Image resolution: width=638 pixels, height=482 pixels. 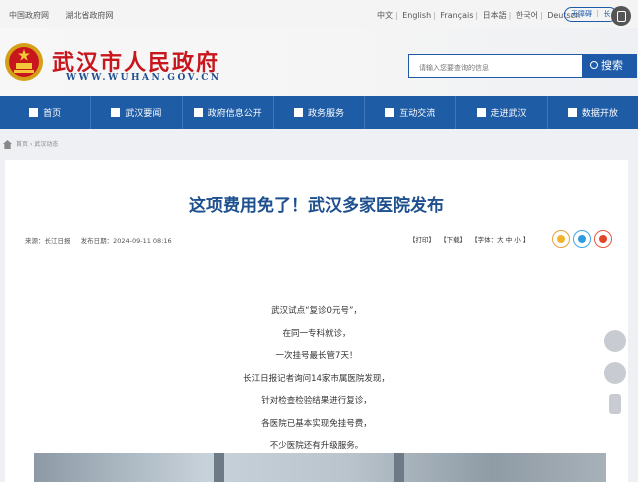 I want to click on nav-label: 数据开放, so click(x=599, y=114).